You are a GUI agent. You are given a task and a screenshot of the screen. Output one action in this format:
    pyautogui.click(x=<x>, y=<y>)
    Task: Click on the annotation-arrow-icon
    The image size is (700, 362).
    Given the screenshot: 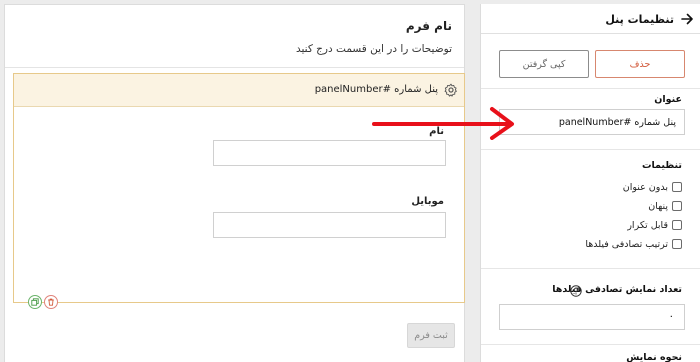 What is the action you would take?
    pyautogui.click(x=443, y=123)
    